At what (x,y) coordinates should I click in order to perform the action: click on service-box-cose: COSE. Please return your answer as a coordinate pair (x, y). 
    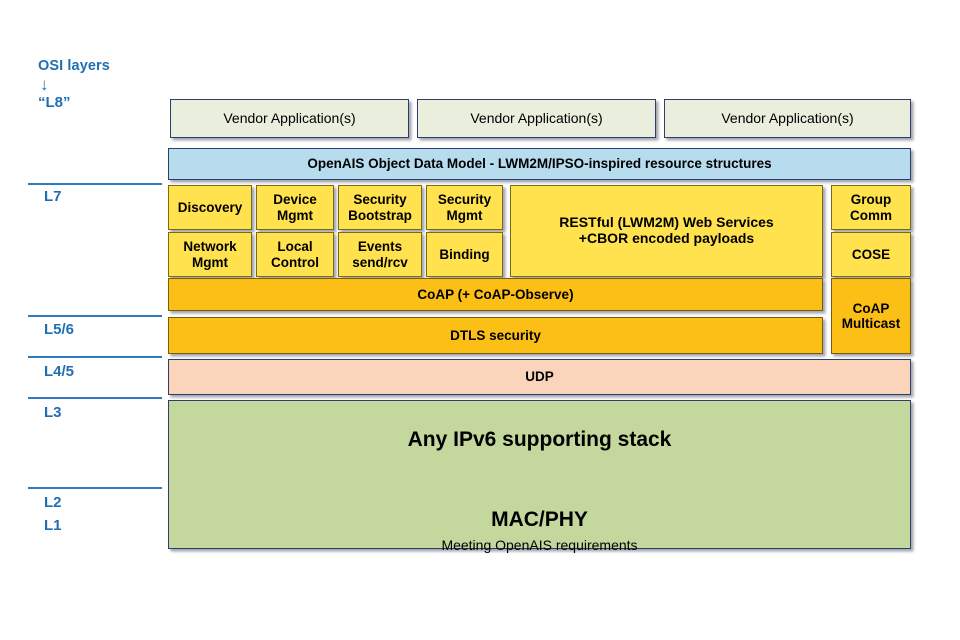
    Looking at the image, I should click on (871, 254).